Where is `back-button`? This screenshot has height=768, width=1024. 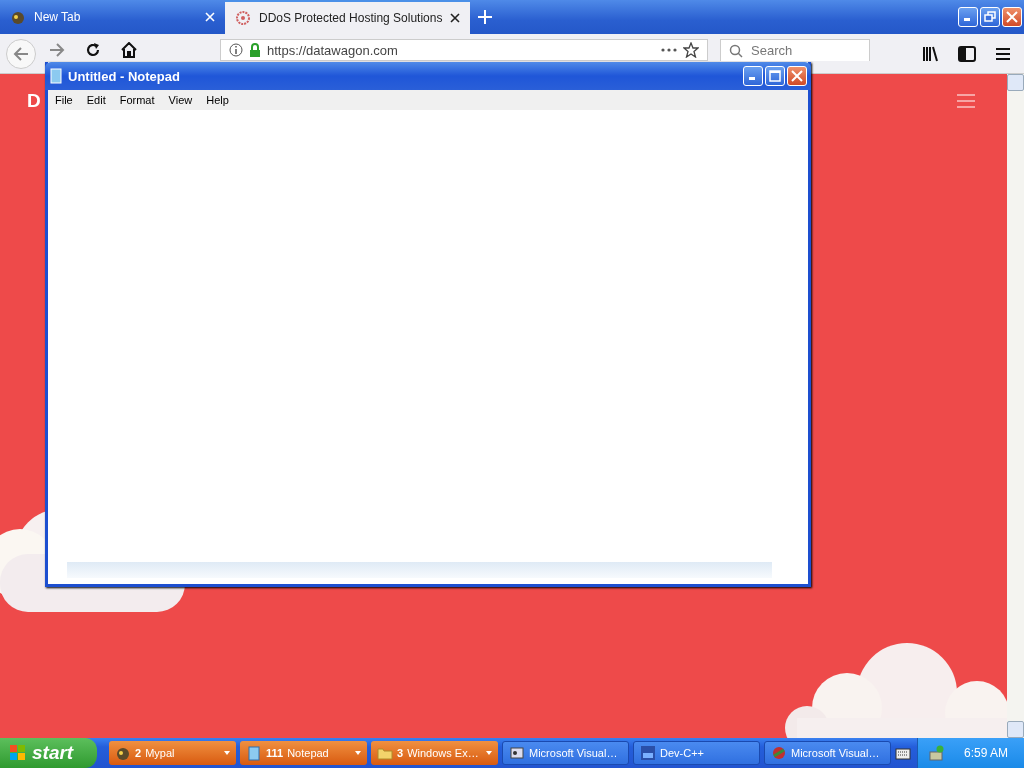
back-button is located at coordinates (21, 54).